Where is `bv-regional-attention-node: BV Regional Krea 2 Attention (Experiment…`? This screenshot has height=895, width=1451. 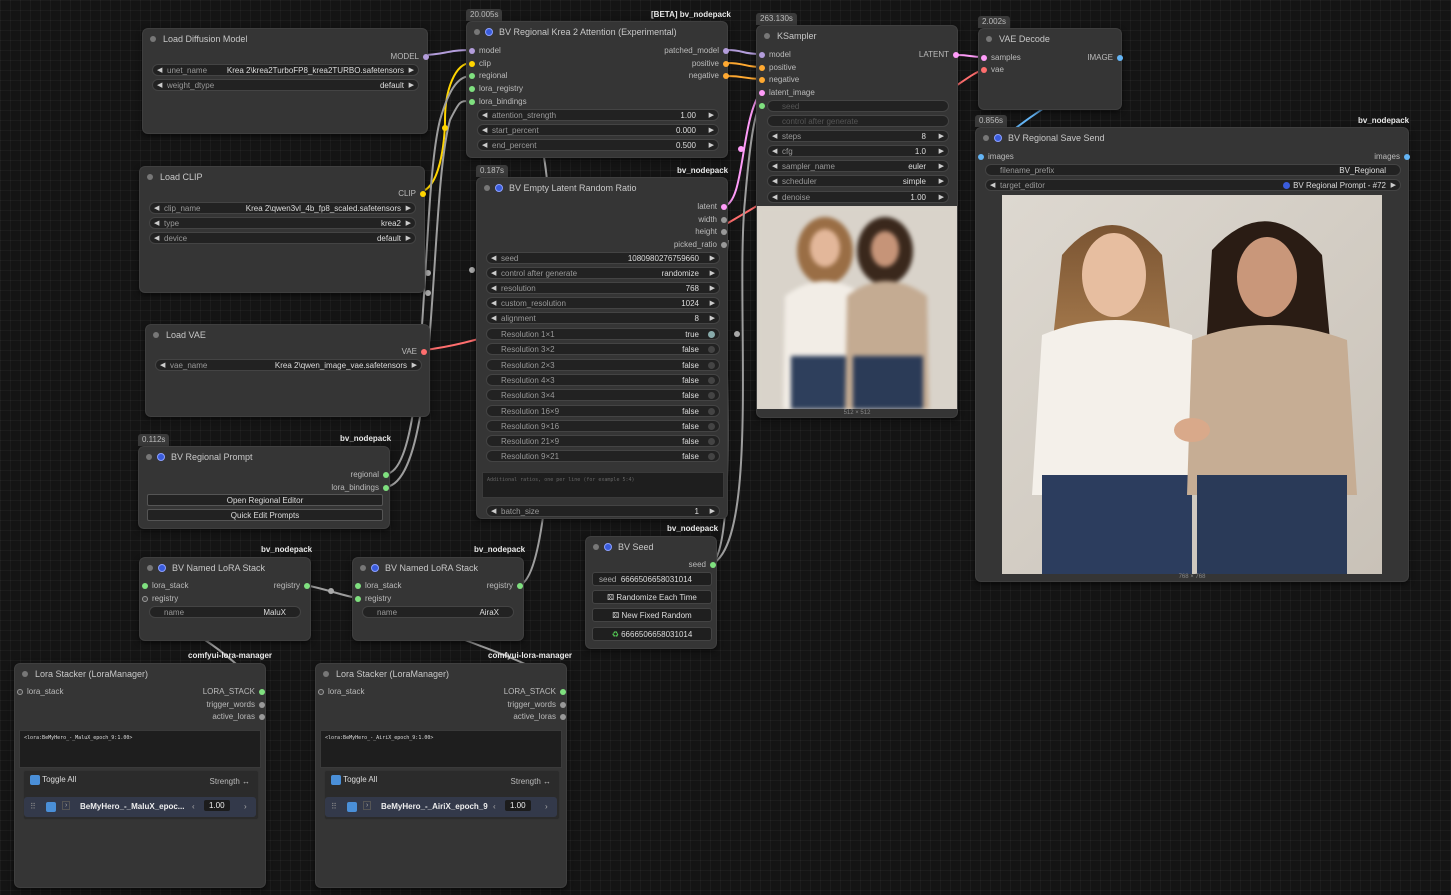 bv-regional-attention-node: BV Regional Krea 2 Attention (Experiment… is located at coordinates (597, 89).